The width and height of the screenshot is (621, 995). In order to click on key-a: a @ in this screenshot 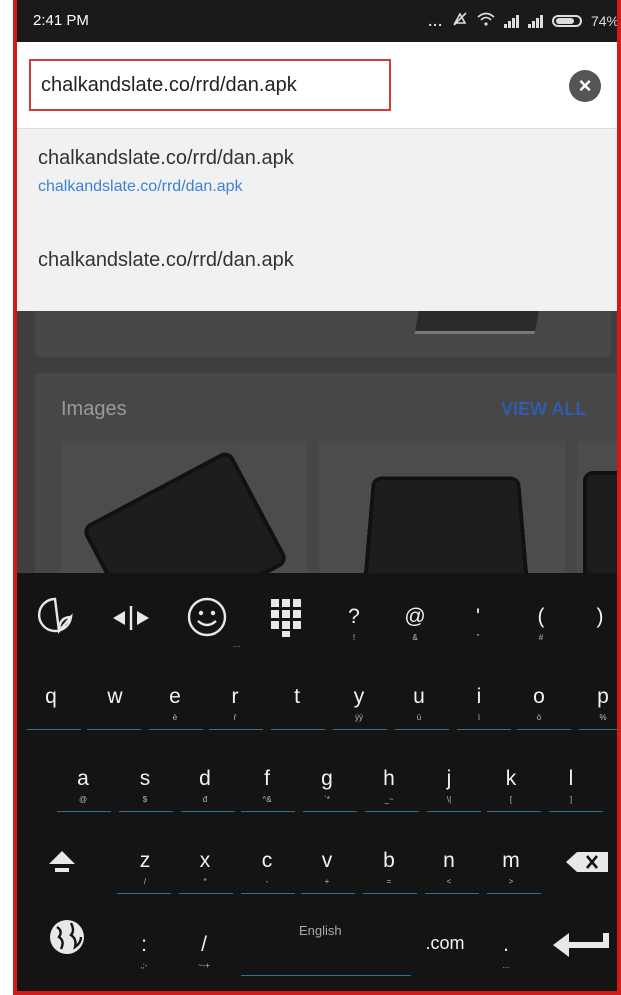, I will do `click(83, 785)`.